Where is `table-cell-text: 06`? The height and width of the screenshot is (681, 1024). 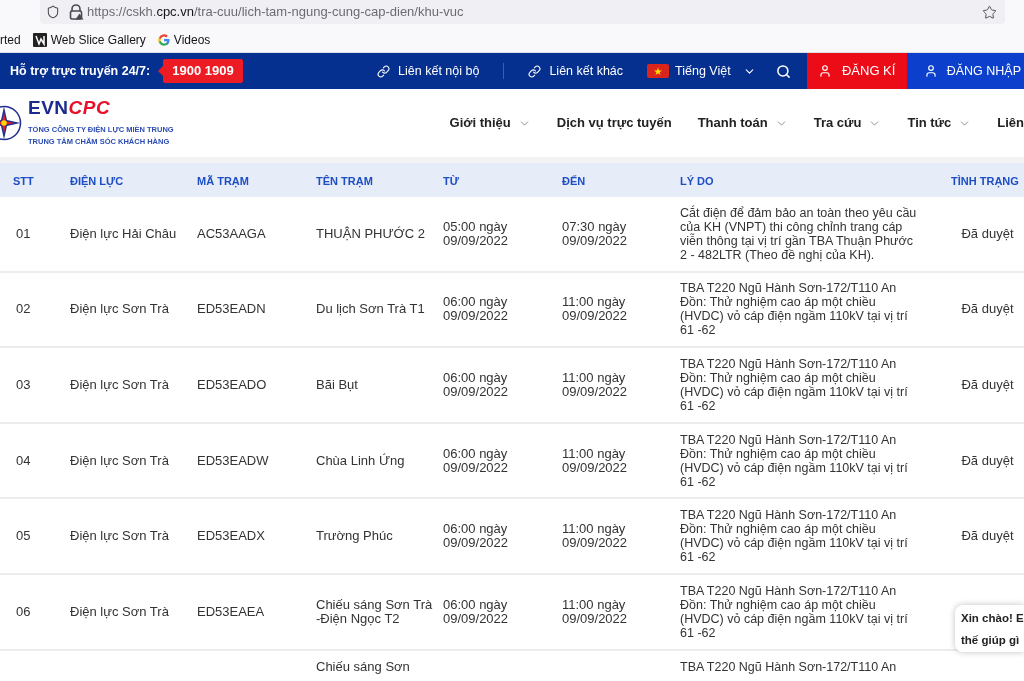
table-cell-text: 06 is located at coordinates (23, 611).